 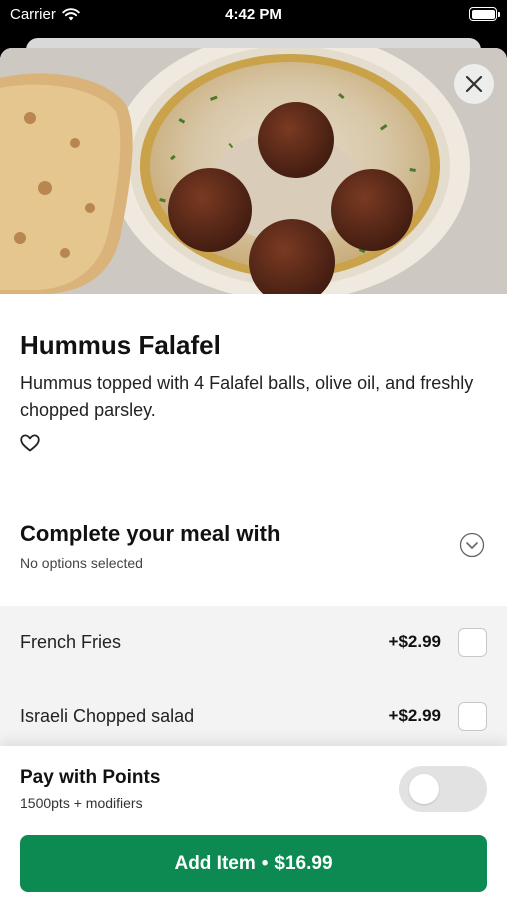 I want to click on add-item-price: $16.99, so click(x=303, y=863).